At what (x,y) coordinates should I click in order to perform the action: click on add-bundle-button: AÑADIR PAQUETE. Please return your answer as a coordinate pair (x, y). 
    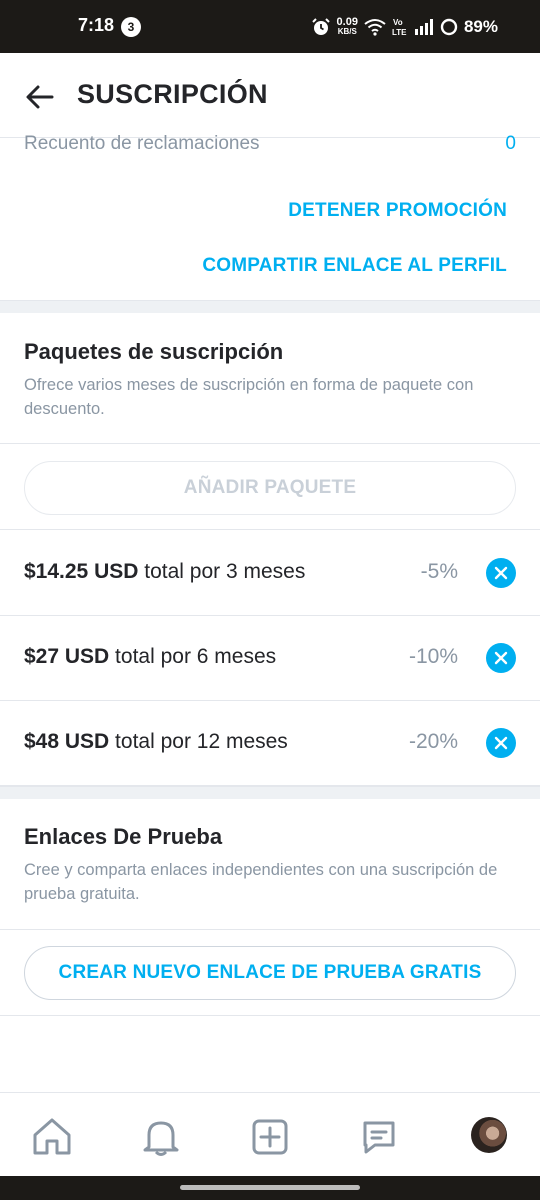
    Looking at the image, I should click on (270, 488).